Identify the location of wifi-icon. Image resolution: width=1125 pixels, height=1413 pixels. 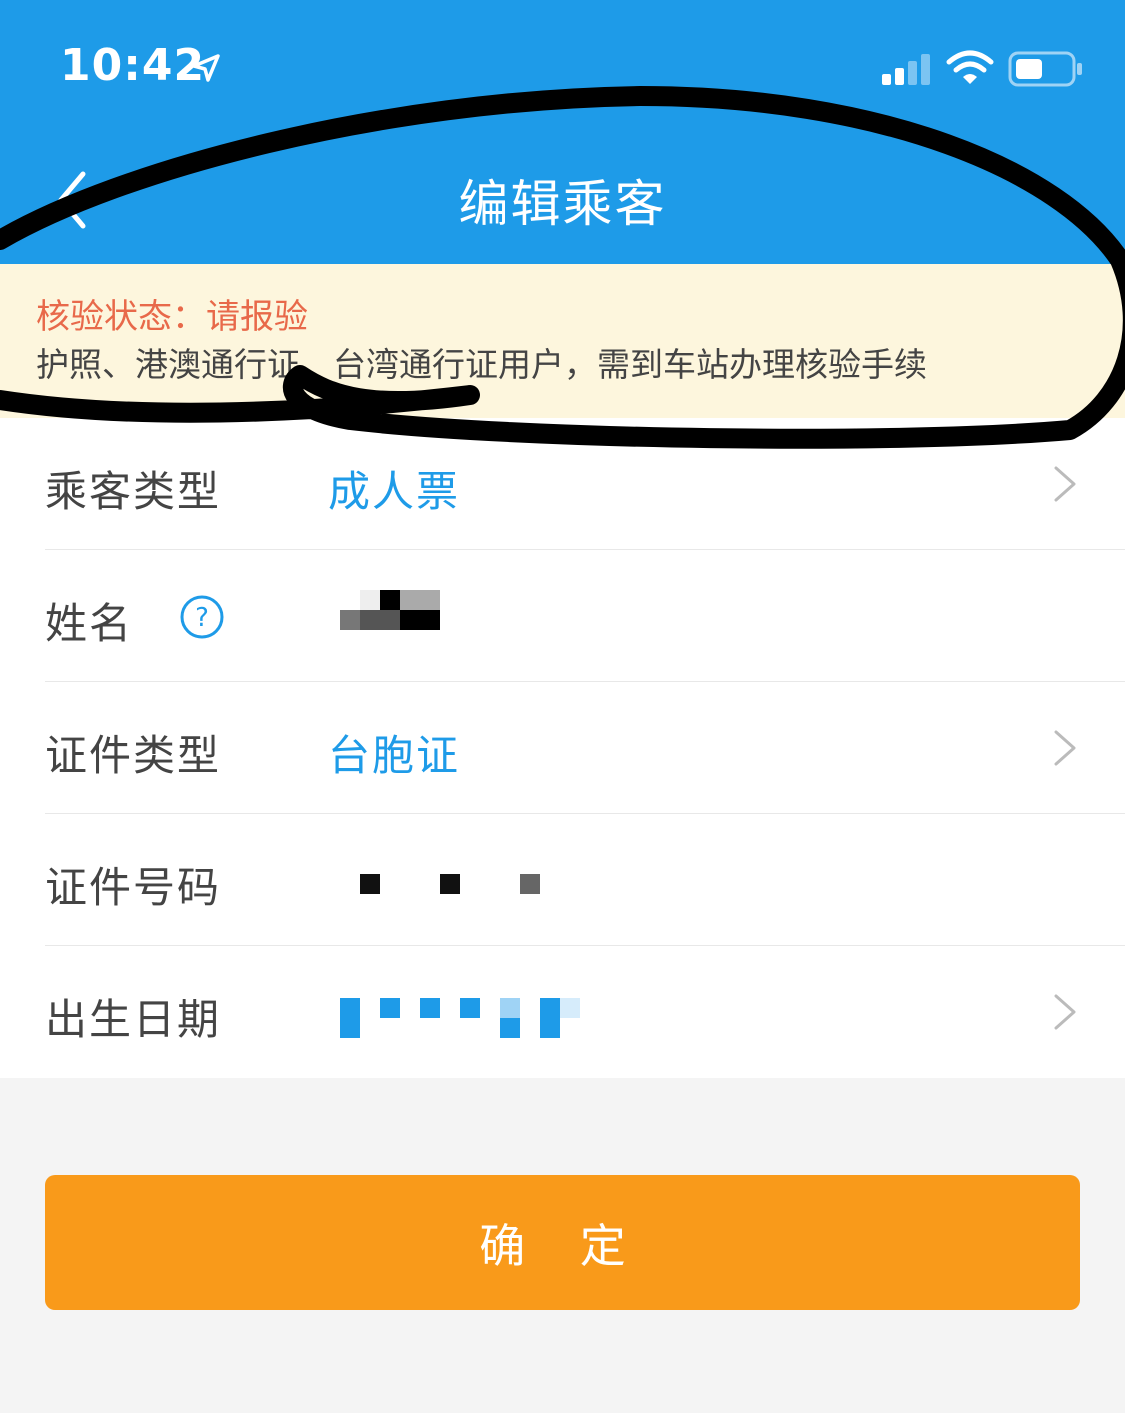
(970, 67).